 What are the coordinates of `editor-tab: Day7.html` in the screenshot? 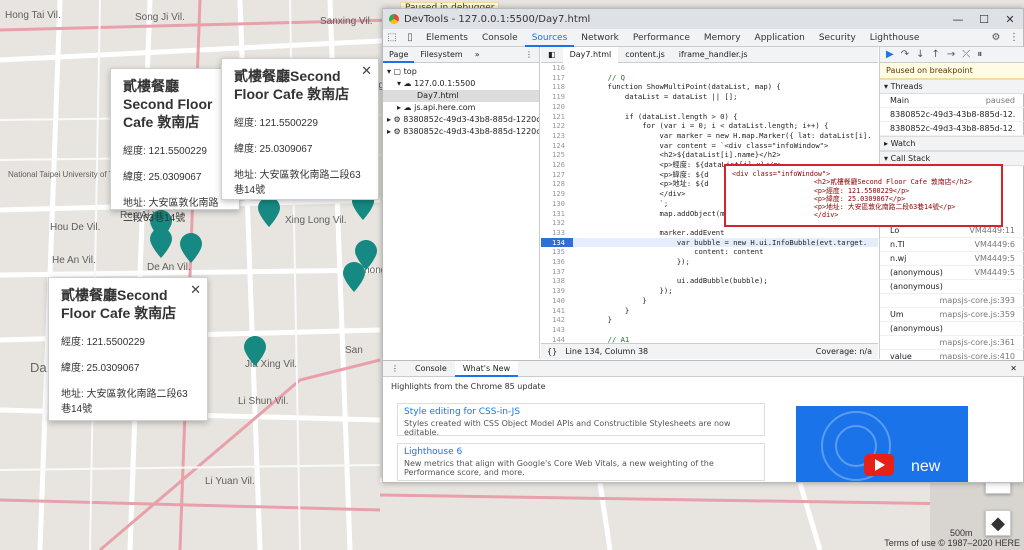 It's located at (590, 54).